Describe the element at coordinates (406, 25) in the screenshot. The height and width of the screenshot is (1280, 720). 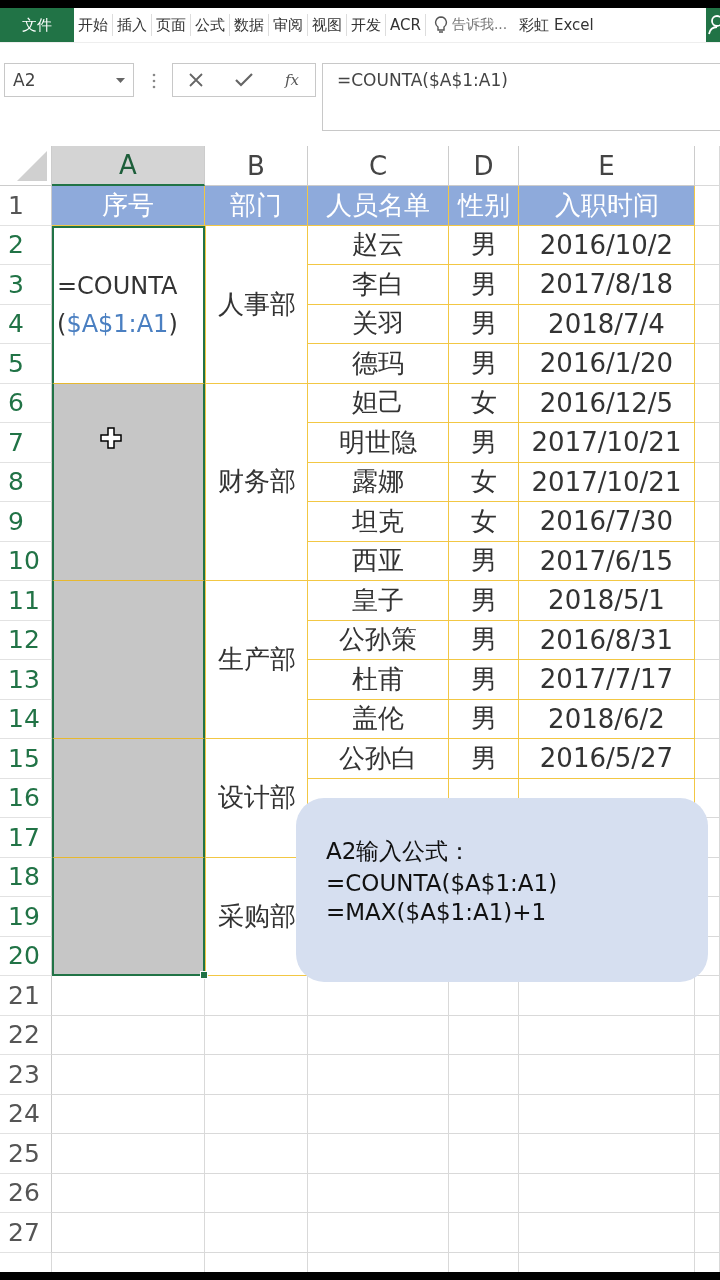
I see `ribbon-tab: ACR` at that location.